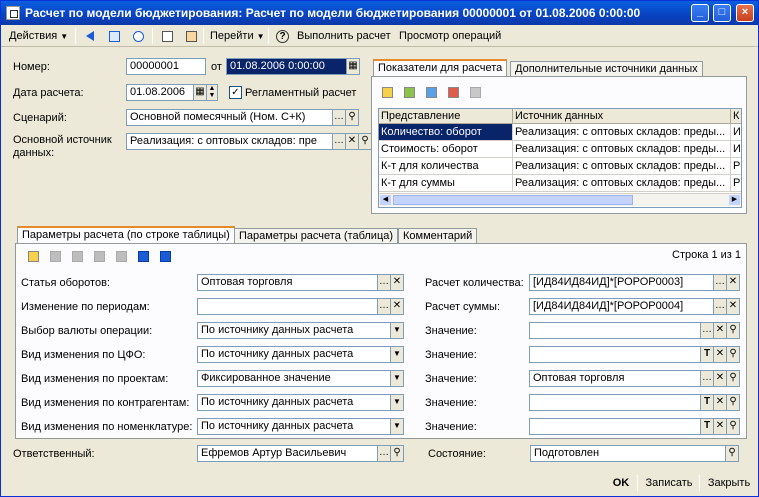  Describe the element at coordinates (191, 36) in the screenshot. I see `unpost-button` at that location.